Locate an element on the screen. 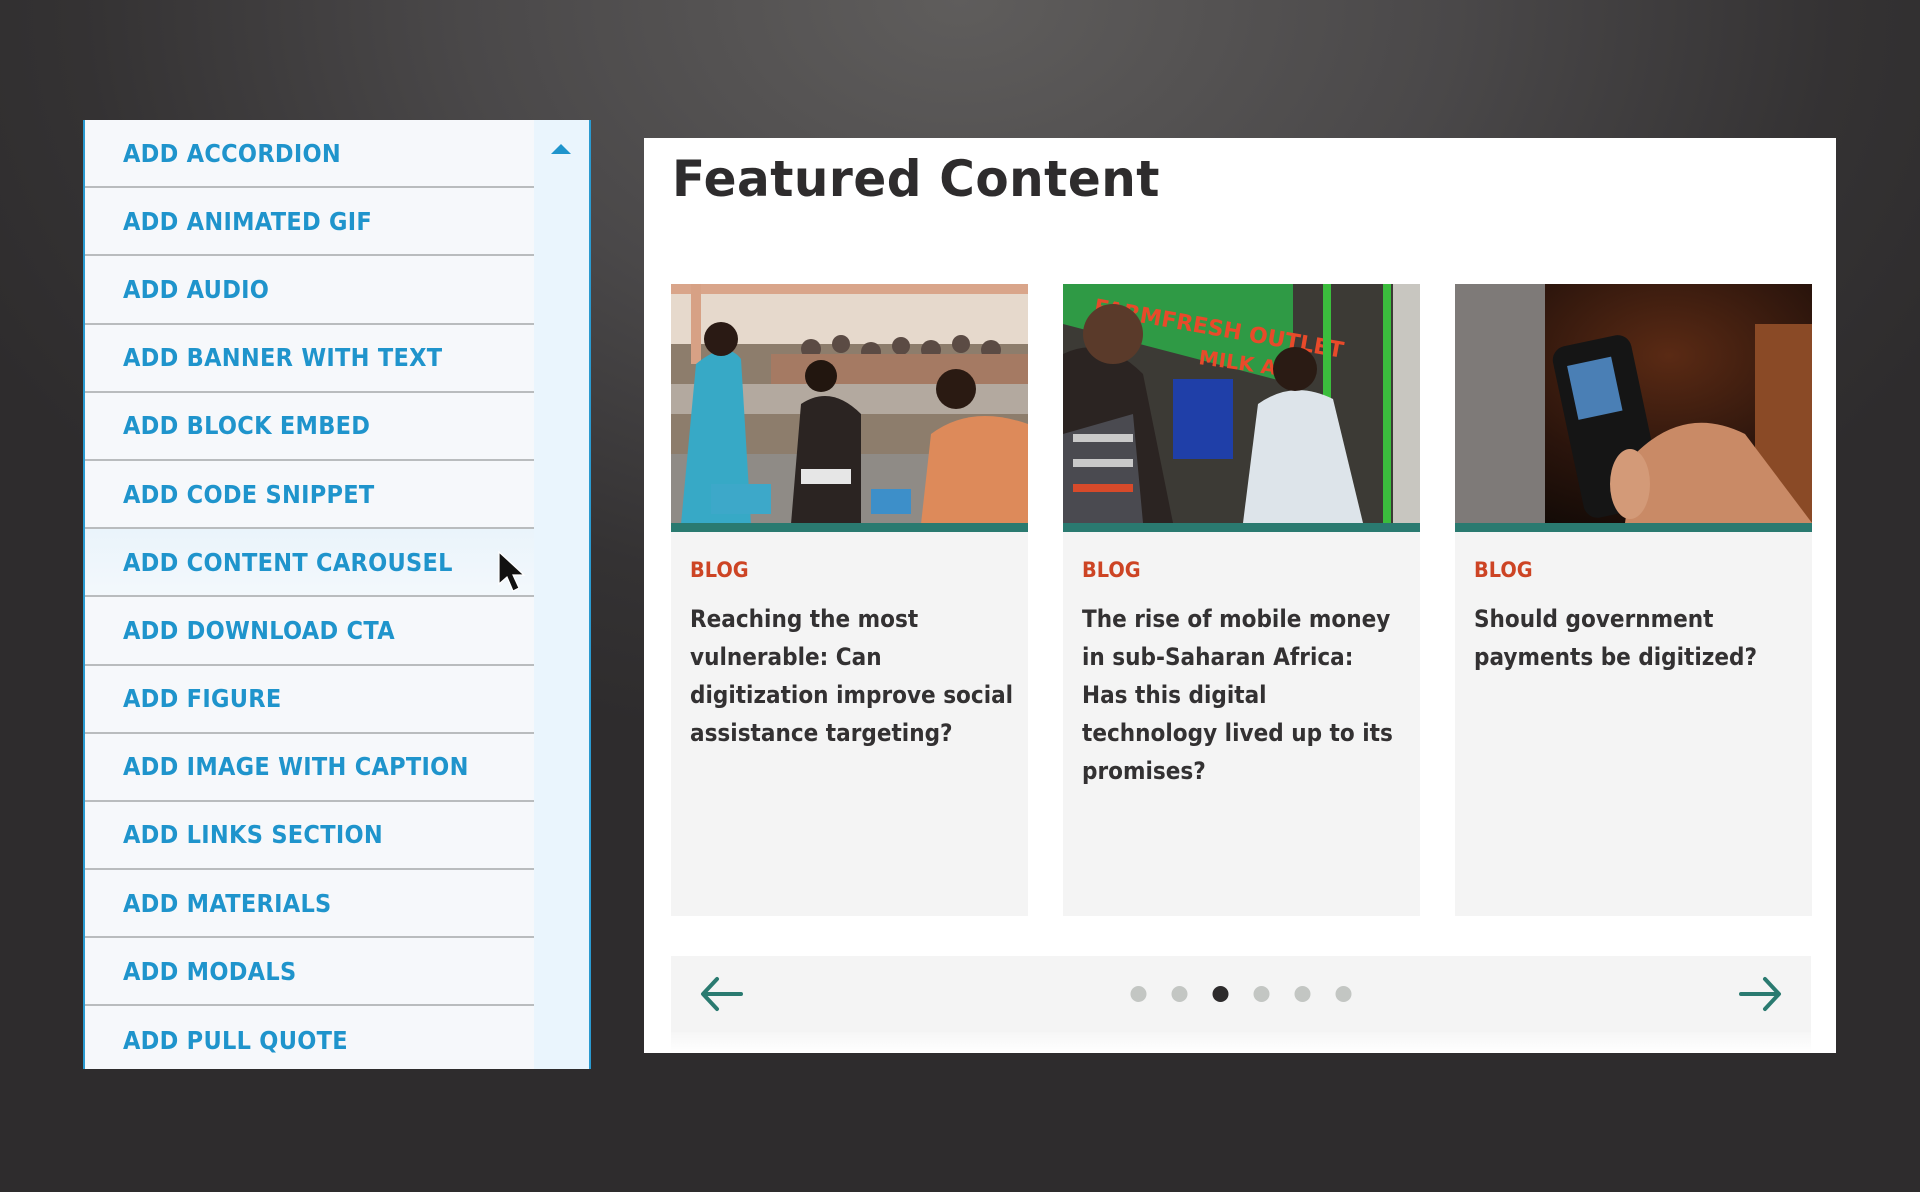  carousel-prev-button is located at coordinates (721, 994).